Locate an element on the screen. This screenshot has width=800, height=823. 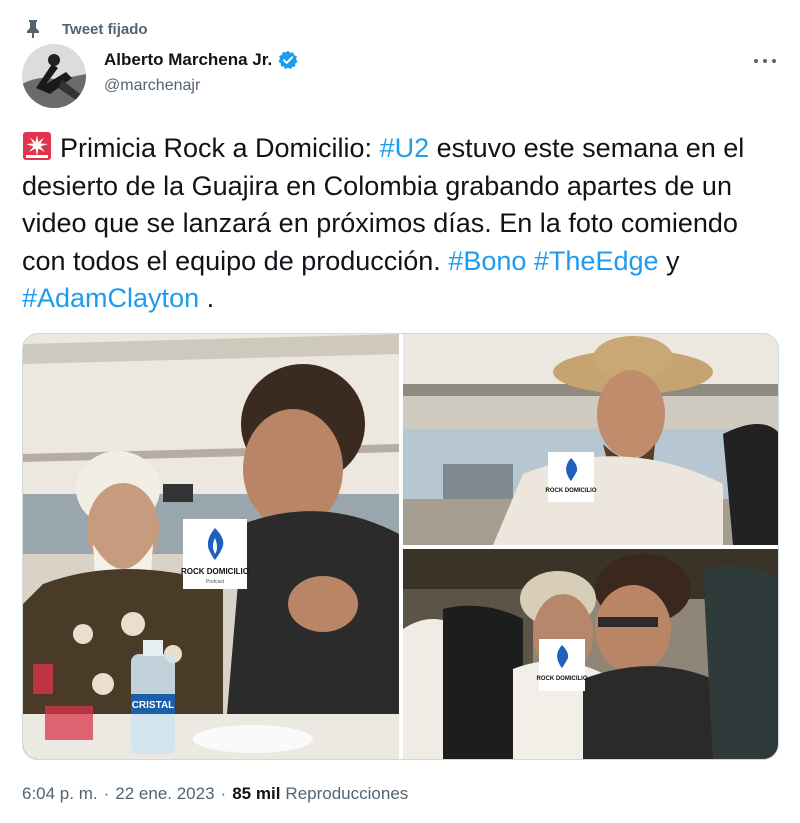
tweet-date: 22 ene. 2023 is located at coordinates (164, 794).